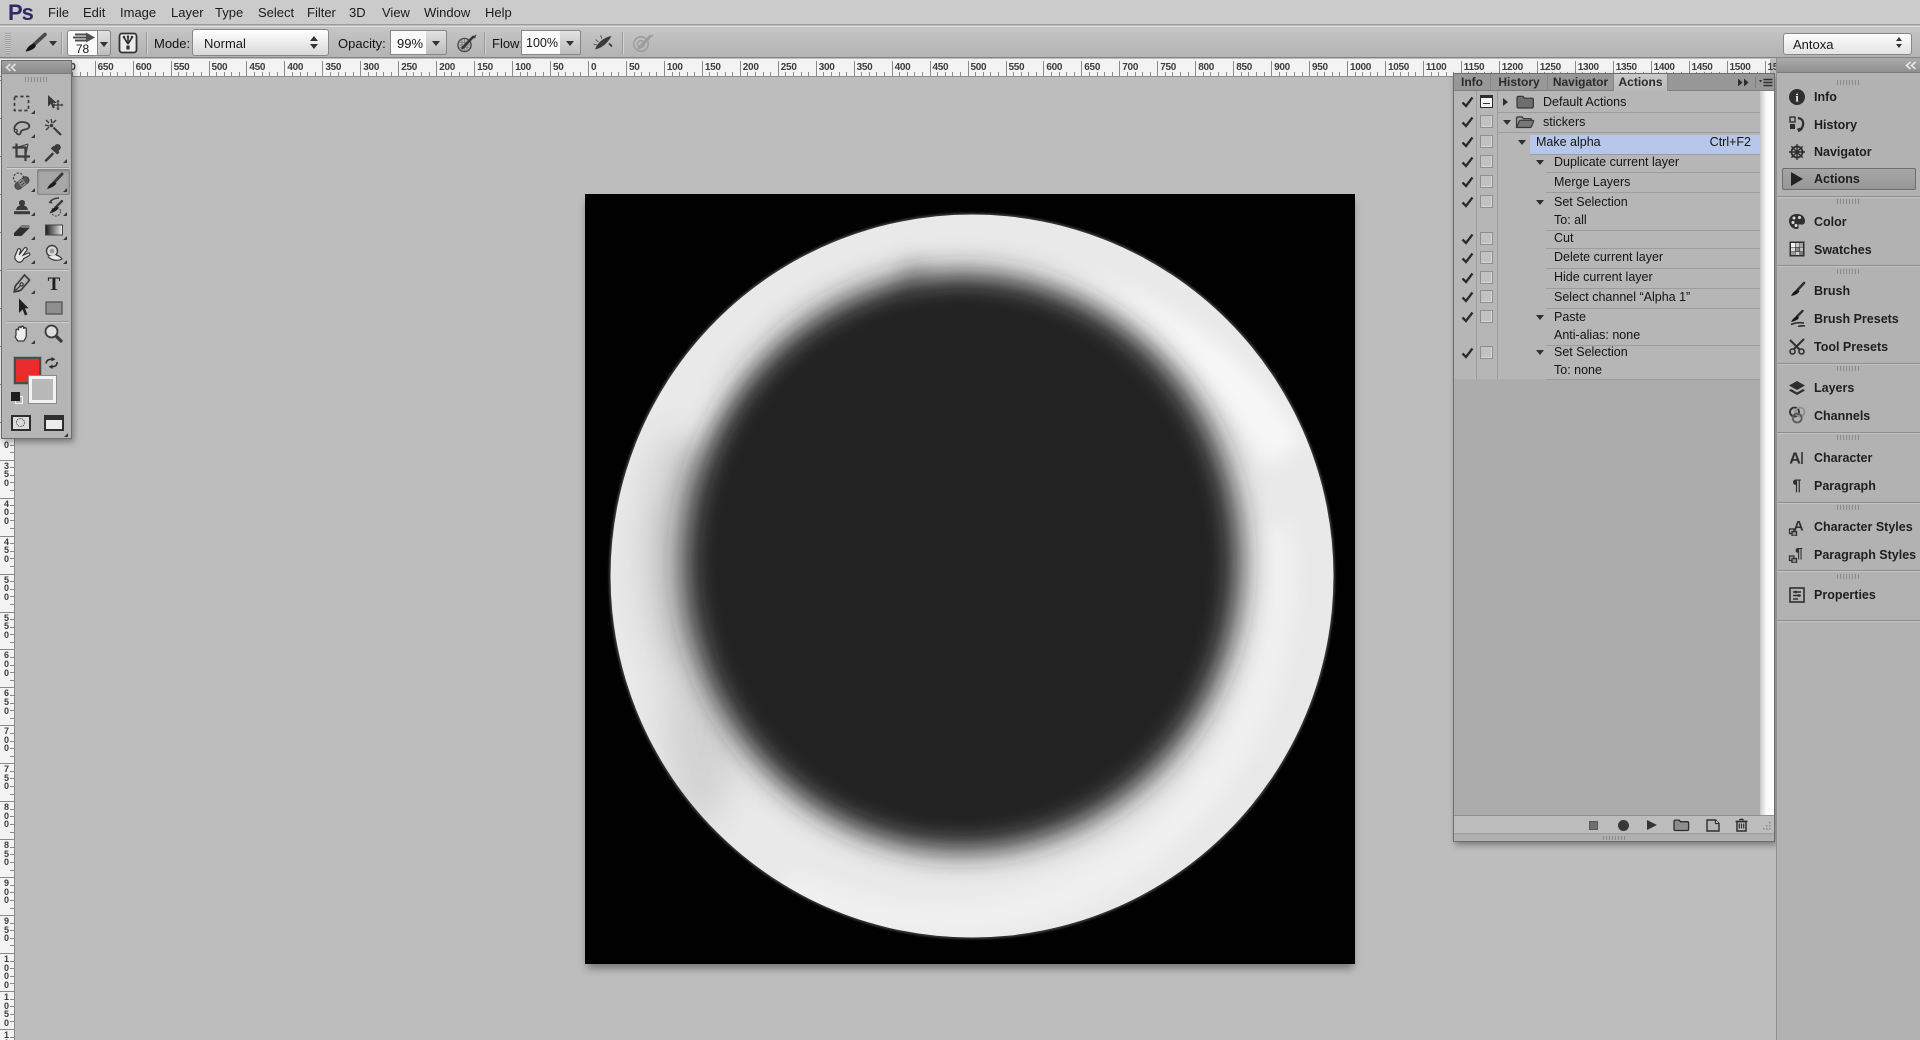 Image resolution: width=1920 pixels, height=1040 pixels. Describe the element at coordinates (1795, 458) in the screenshot. I see `svg-text: A` at that location.